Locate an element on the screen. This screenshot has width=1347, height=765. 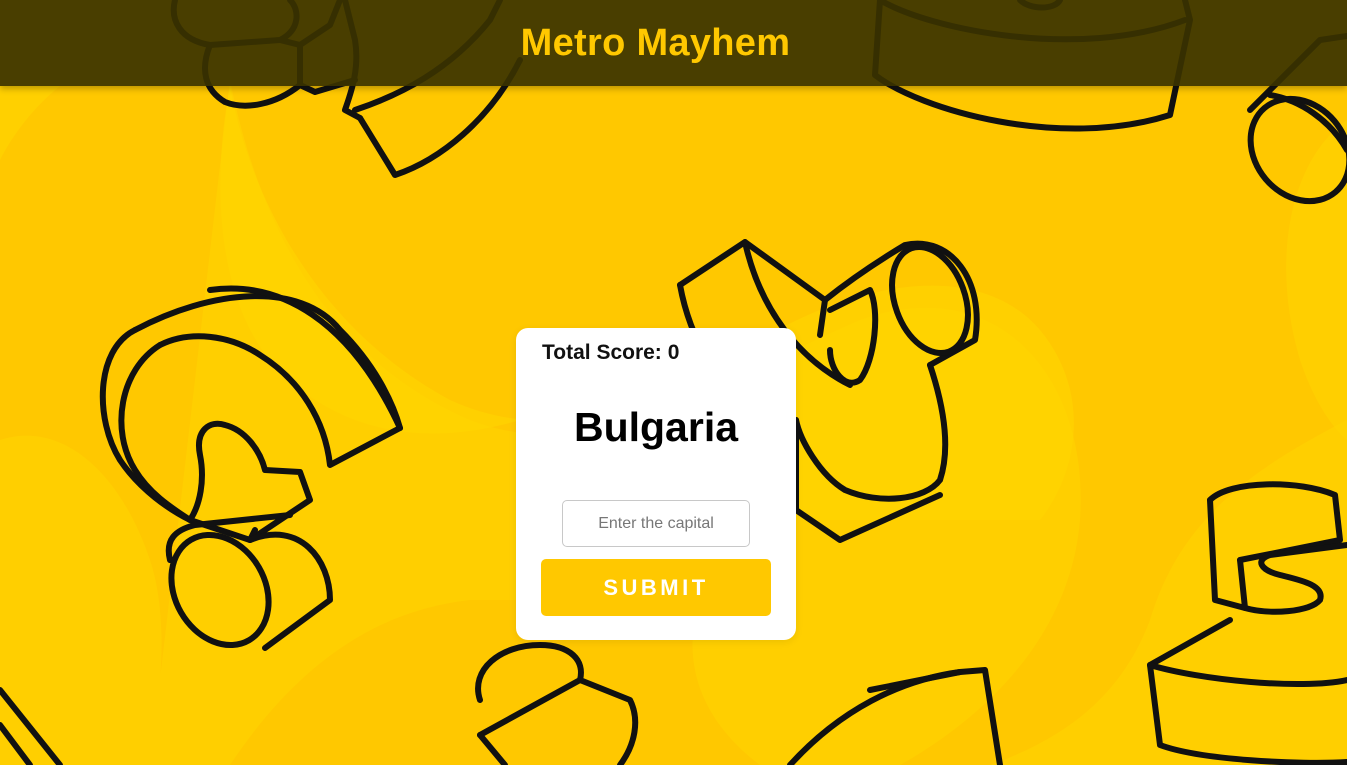
total-score: Total Score: 0 is located at coordinates (610, 353).